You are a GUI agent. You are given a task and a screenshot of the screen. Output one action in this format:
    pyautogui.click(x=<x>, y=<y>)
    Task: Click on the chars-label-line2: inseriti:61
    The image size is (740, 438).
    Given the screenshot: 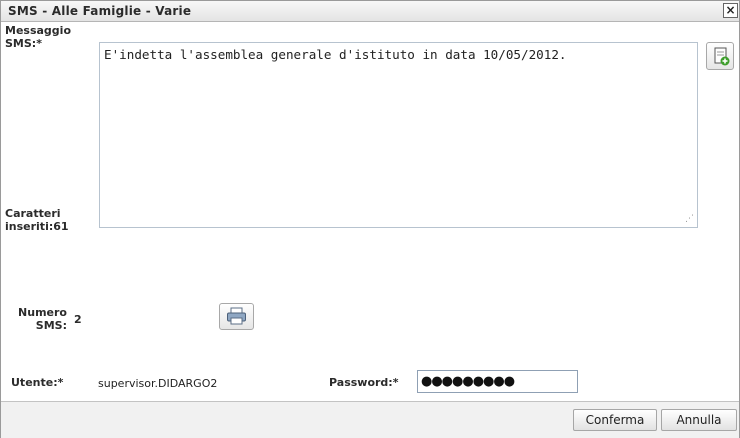 What is the action you would take?
    pyautogui.click(x=37, y=226)
    